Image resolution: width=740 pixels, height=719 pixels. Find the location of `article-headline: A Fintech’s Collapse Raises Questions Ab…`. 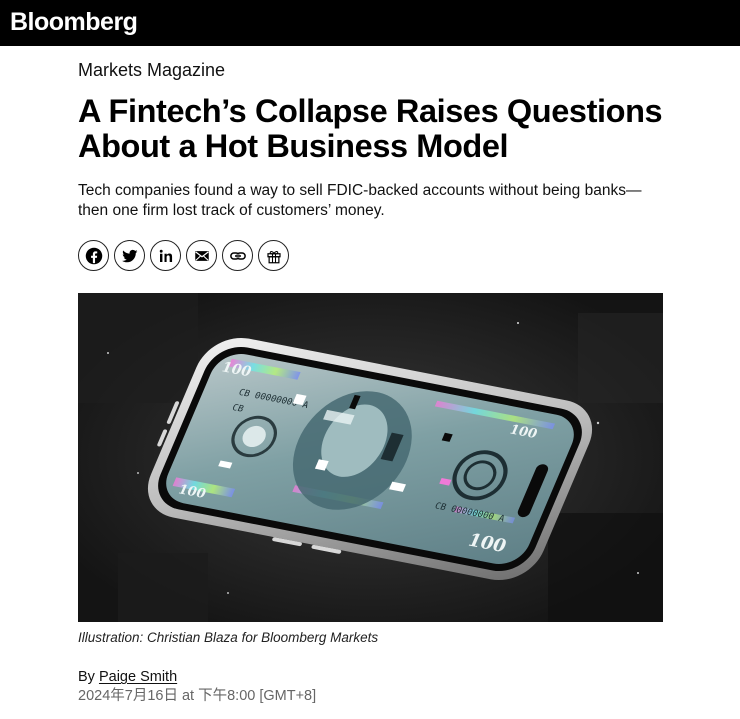

article-headline: A Fintech’s Collapse Raises Questions Ab… is located at coordinates (378, 129).